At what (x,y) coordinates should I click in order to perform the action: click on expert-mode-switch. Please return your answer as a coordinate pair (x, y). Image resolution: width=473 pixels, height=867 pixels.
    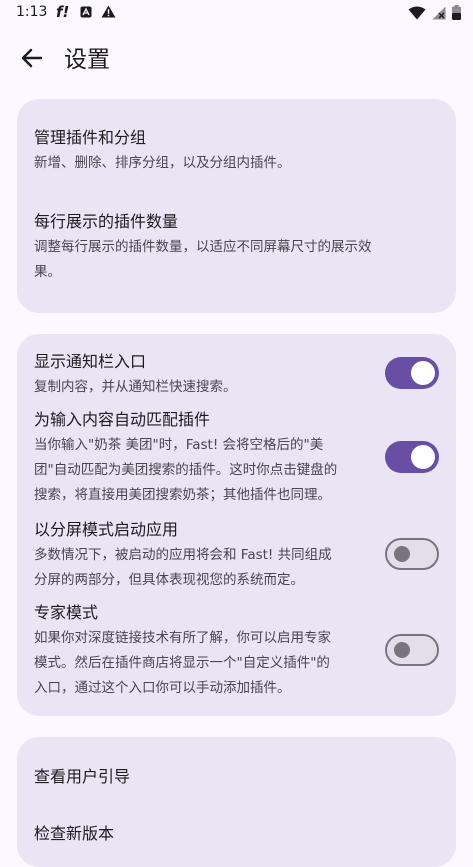
    Looking at the image, I should click on (412, 650).